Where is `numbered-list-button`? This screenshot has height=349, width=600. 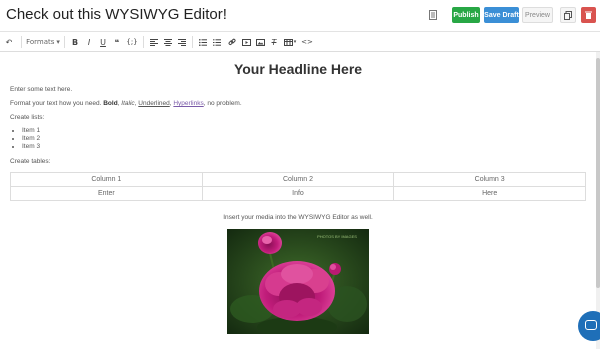 numbered-list-button is located at coordinates (217, 42).